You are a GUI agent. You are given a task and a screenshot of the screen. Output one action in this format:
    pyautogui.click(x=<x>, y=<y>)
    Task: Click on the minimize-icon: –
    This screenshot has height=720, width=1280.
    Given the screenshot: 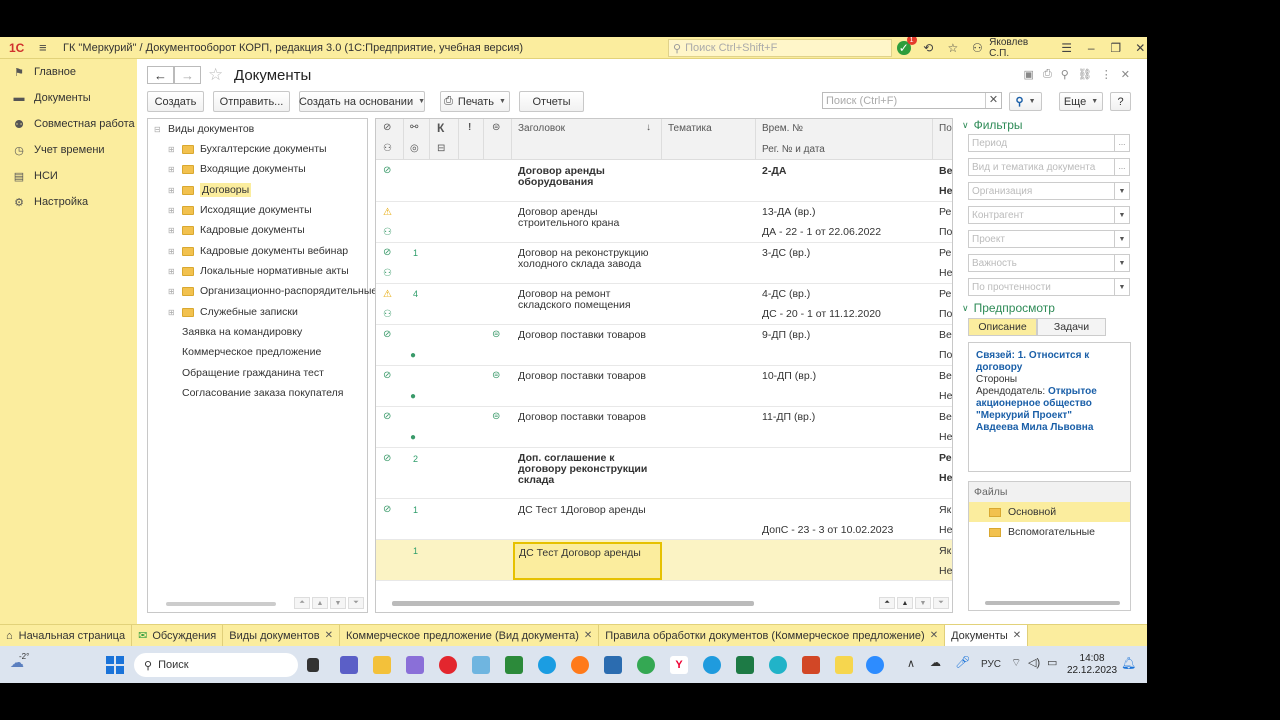 What is the action you would take?
    pyautogui.click(x=1091, y=48)
    